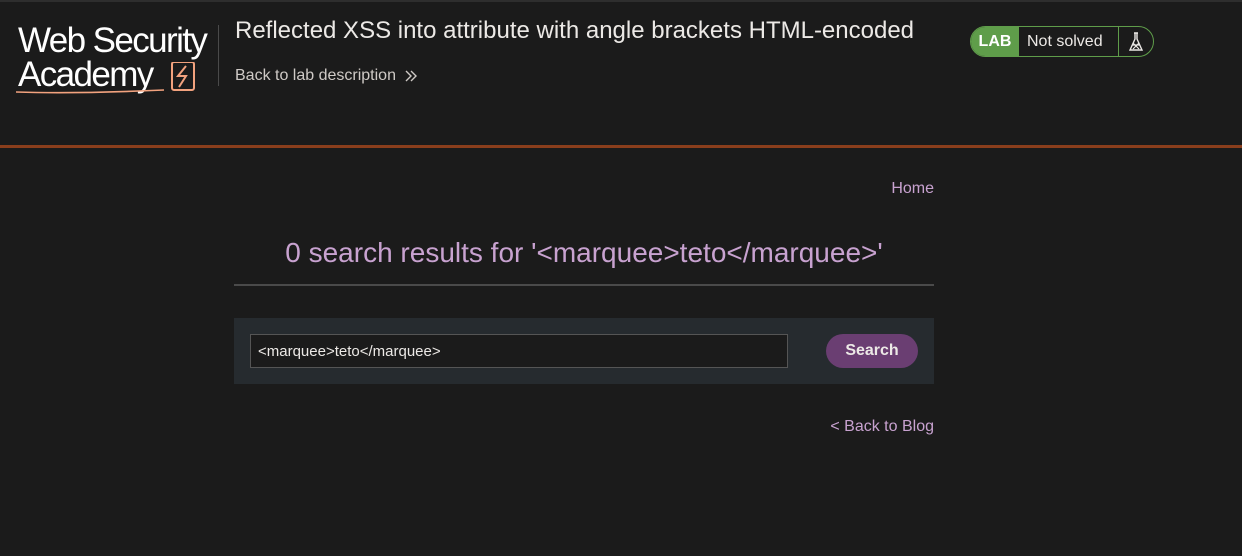 The image size is (1242, 556). Describe the element at coordinates (315, 75) in the screenshot. I see `back-to-lab-label: Back to lab description` at that location.